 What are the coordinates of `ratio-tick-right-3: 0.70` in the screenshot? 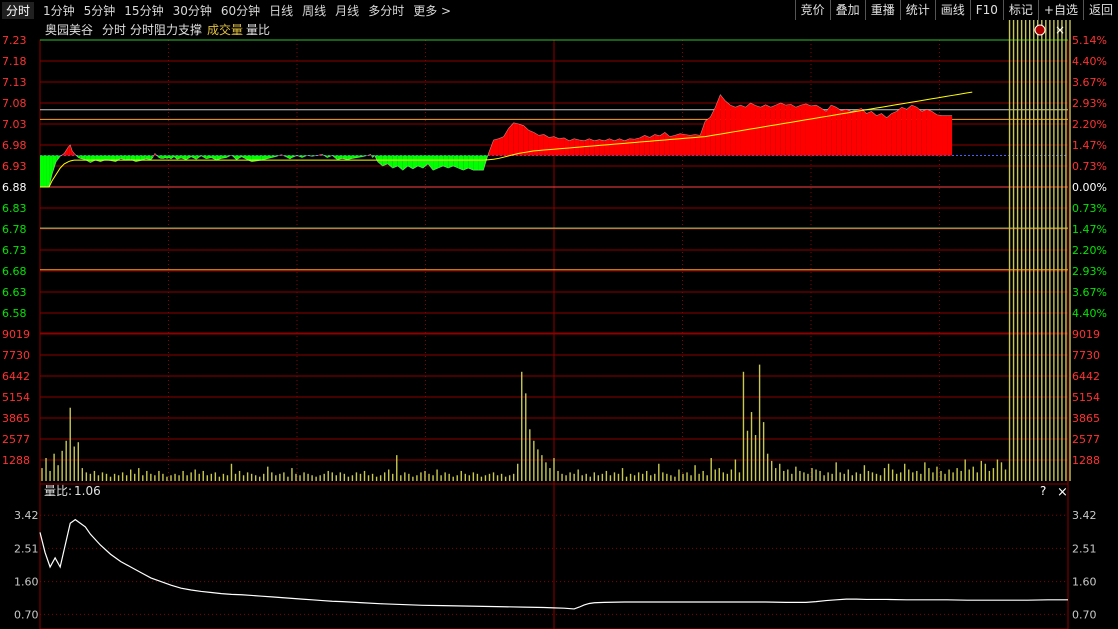 It's located at (1084, 614).